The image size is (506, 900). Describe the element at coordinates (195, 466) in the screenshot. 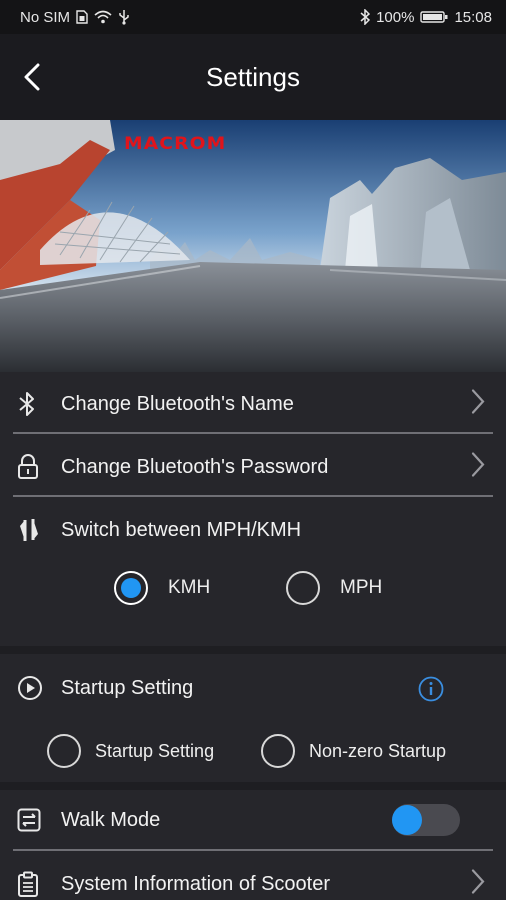

I see `change-bluetooth-password-label: Change Bluetooth's Password` at that location.